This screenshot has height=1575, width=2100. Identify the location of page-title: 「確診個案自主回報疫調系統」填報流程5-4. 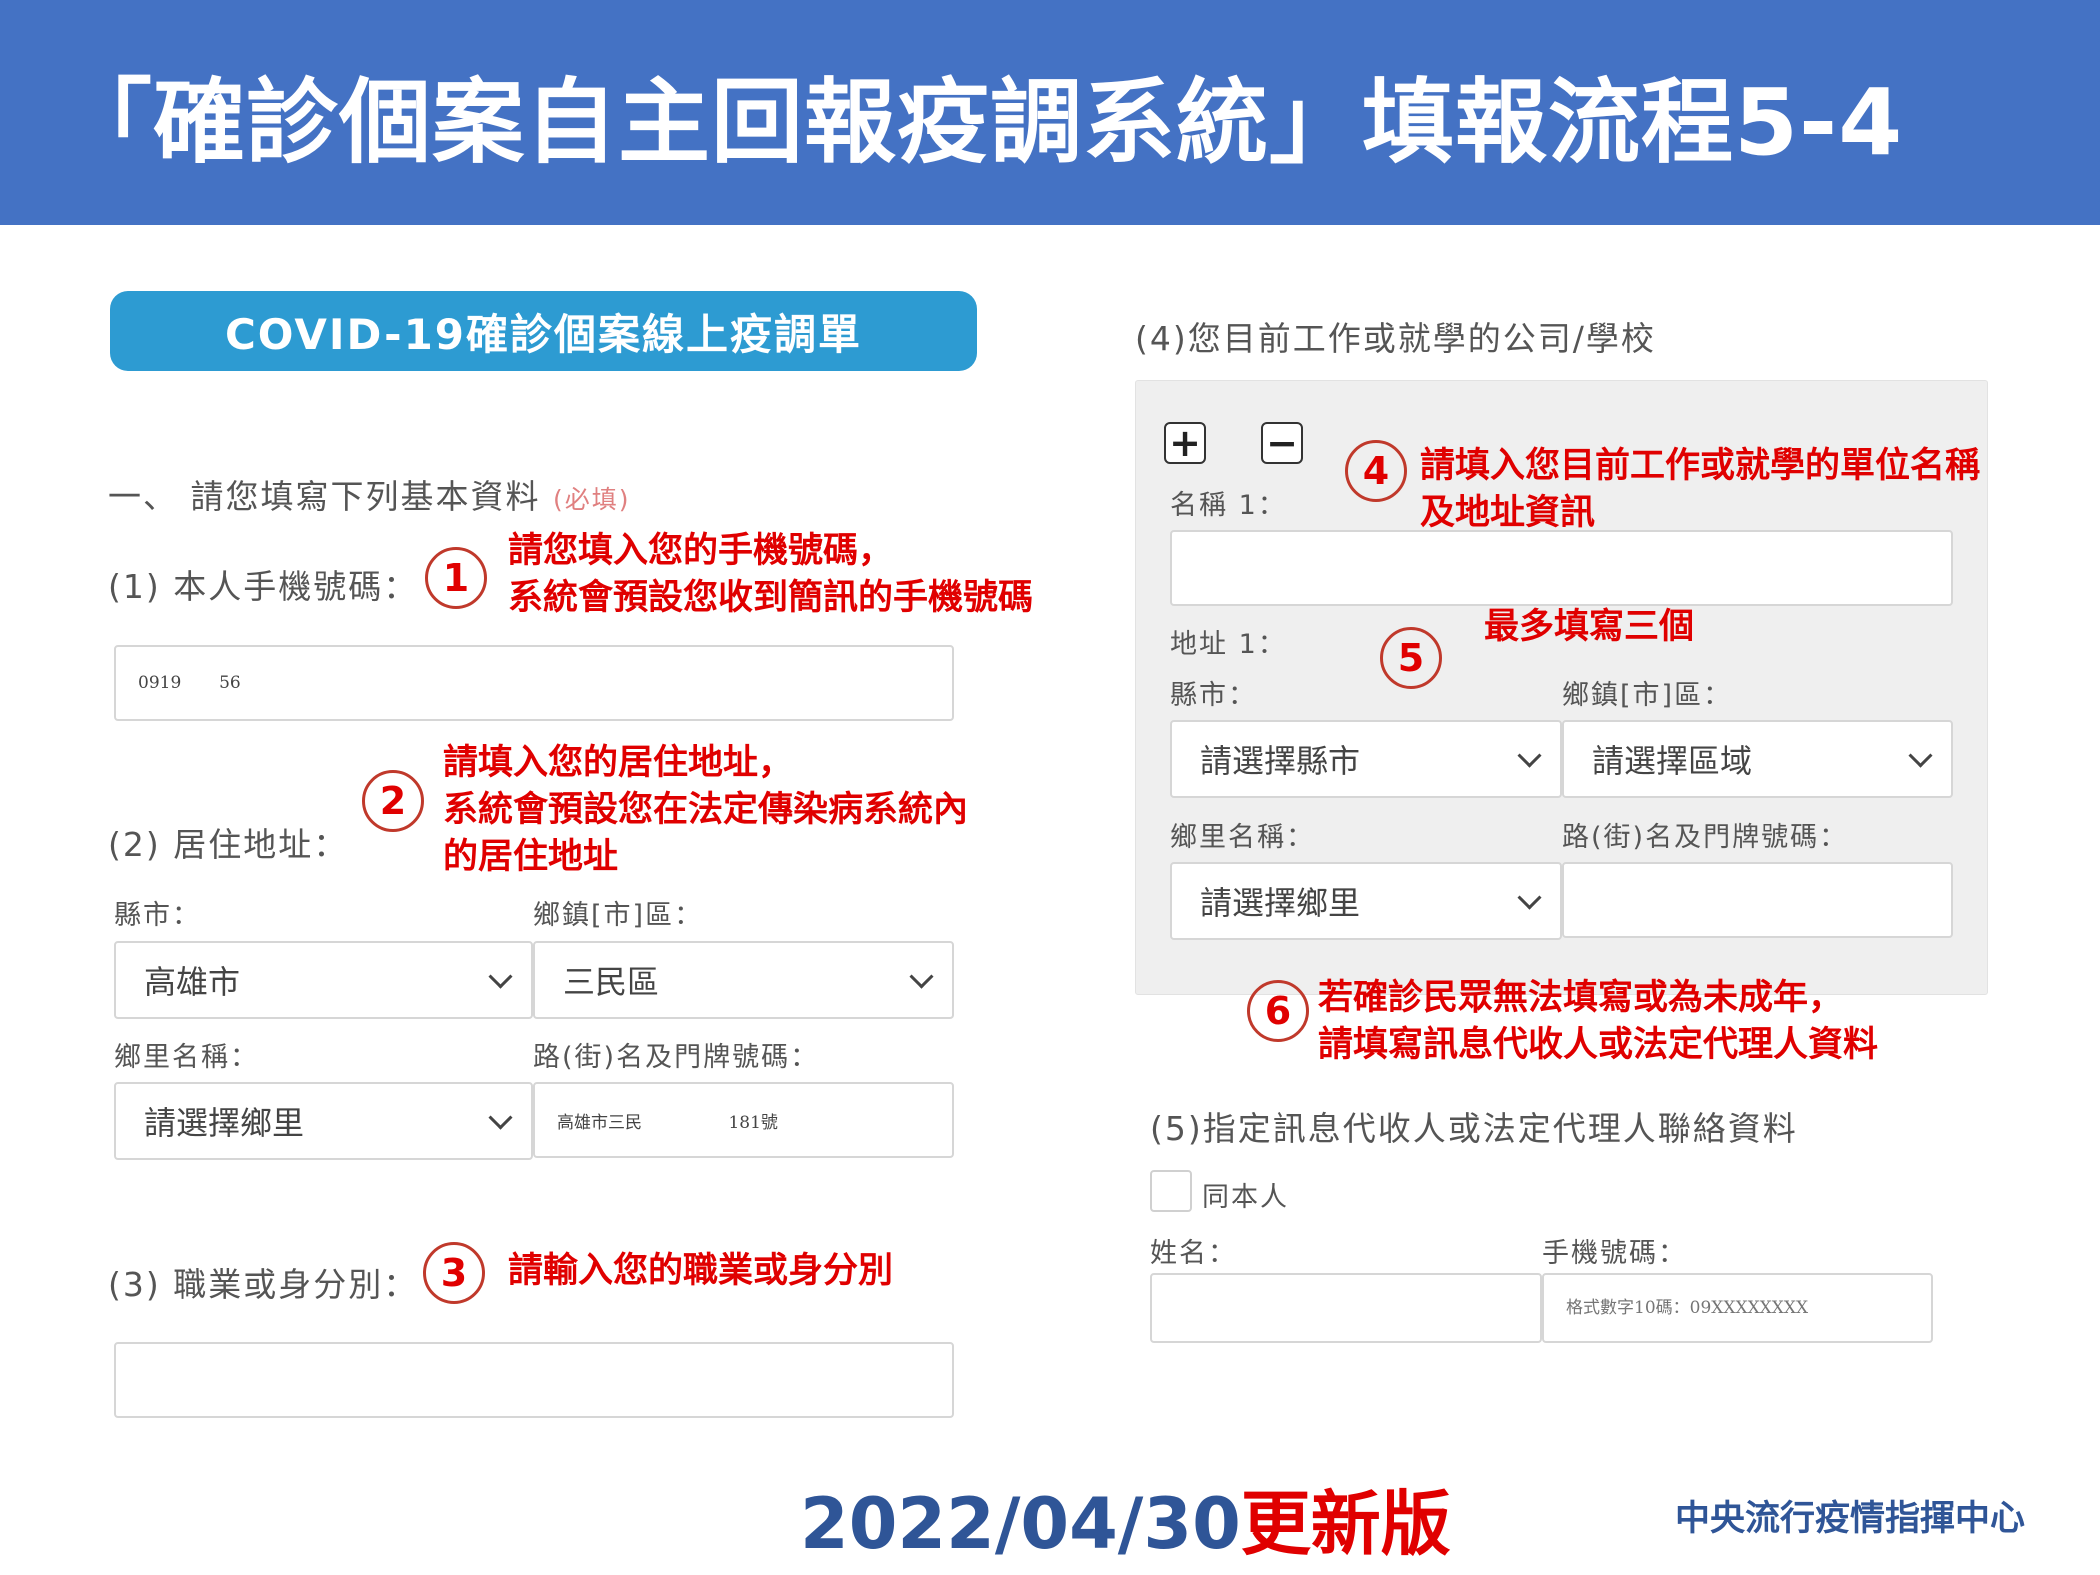
(982, 122).